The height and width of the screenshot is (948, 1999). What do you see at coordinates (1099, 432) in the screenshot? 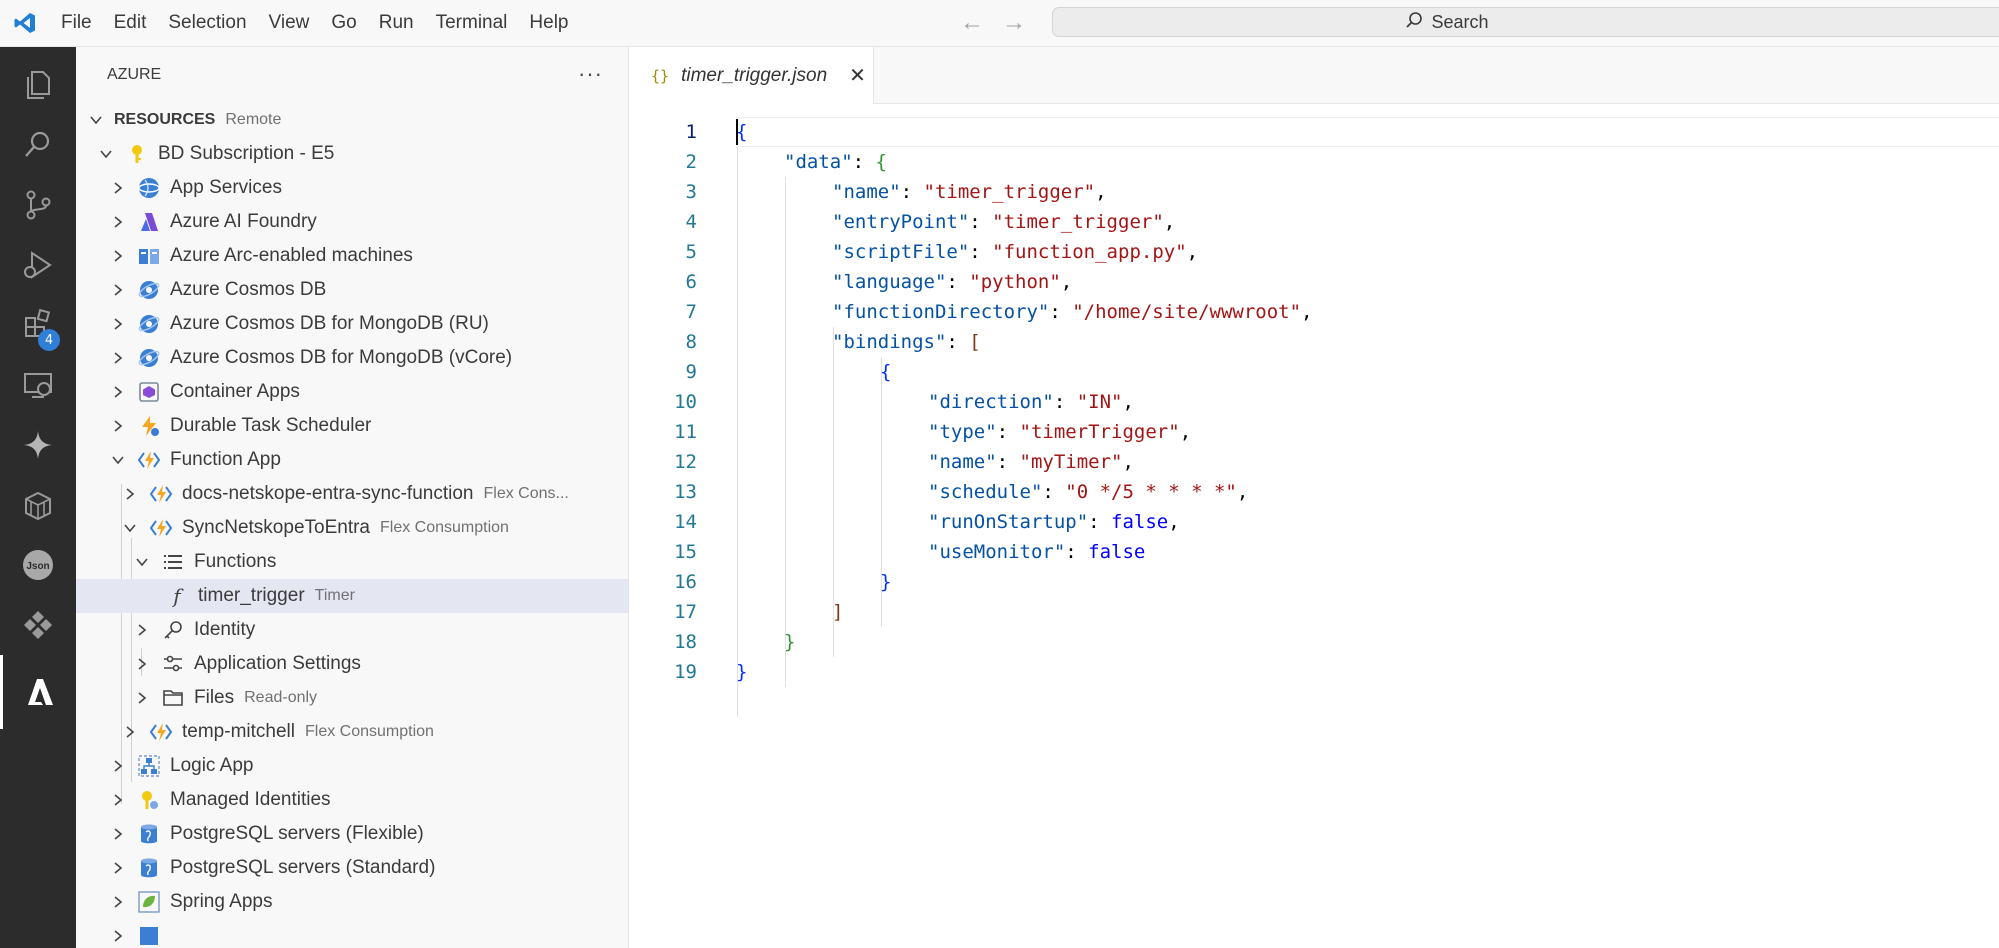
I see `json-string: "timerTrigger"` at bounding box center [1099, 432].